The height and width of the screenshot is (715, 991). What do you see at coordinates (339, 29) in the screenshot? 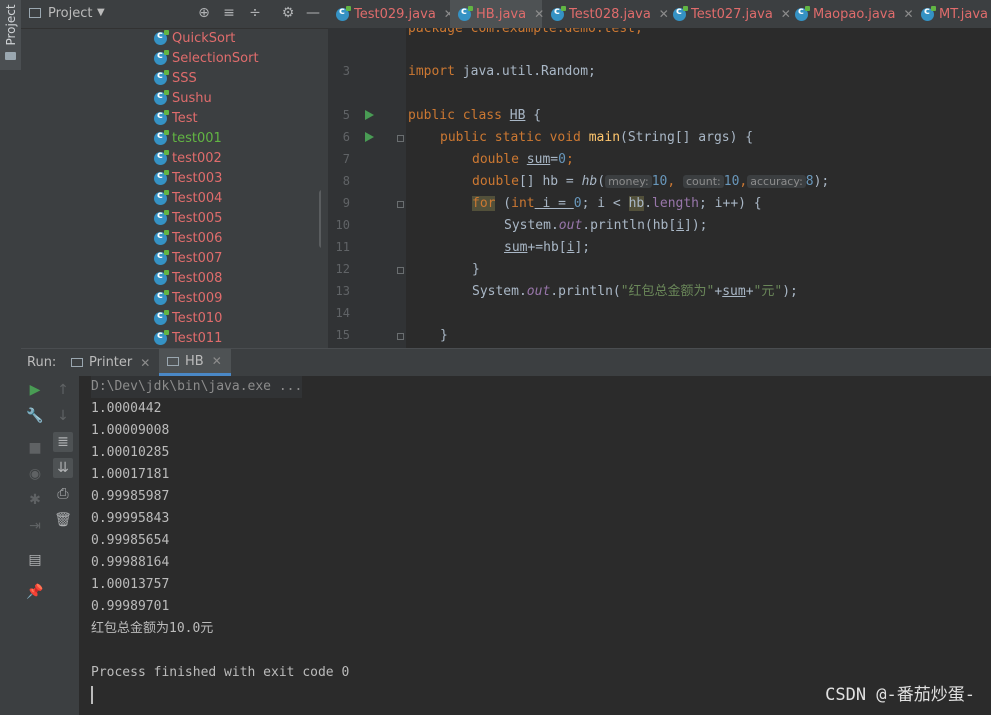
I see `line-number: 1` at bounding box center [339, 29].